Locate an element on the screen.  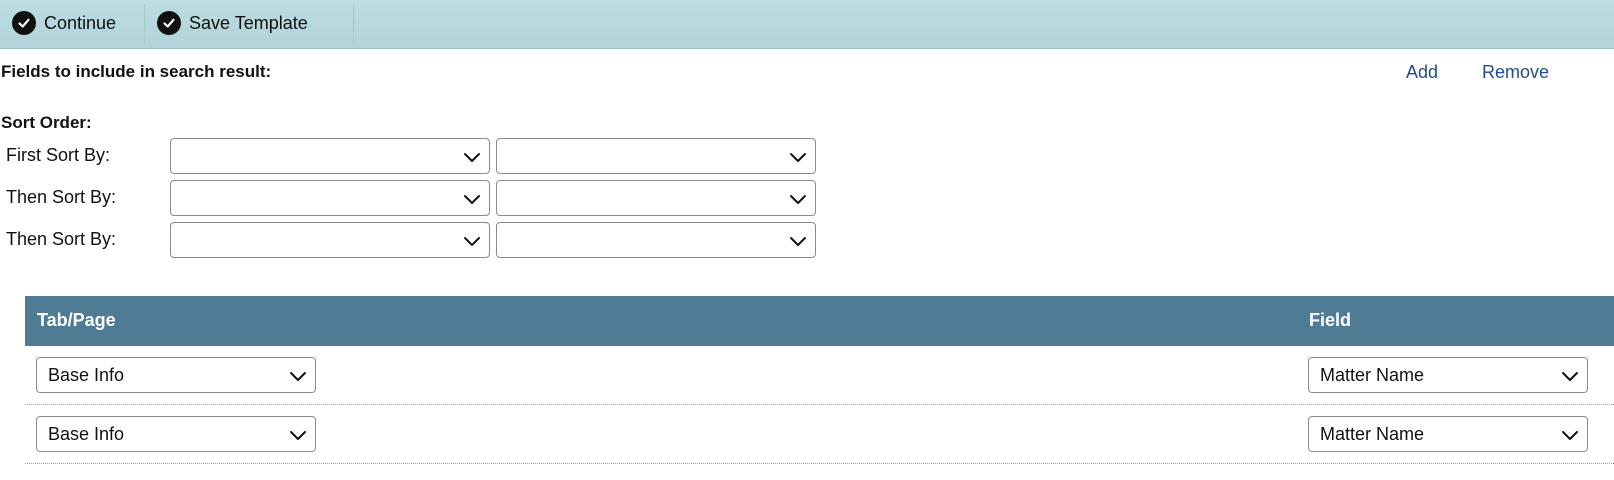
toolbar-divider is located at coordinates (353, 24).